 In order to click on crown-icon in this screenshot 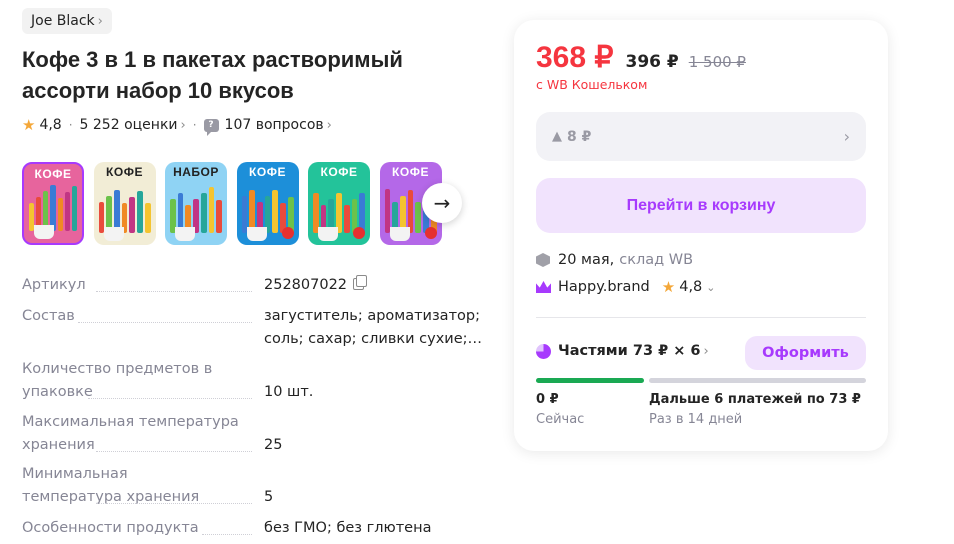, I will do `click(543, 287)`.